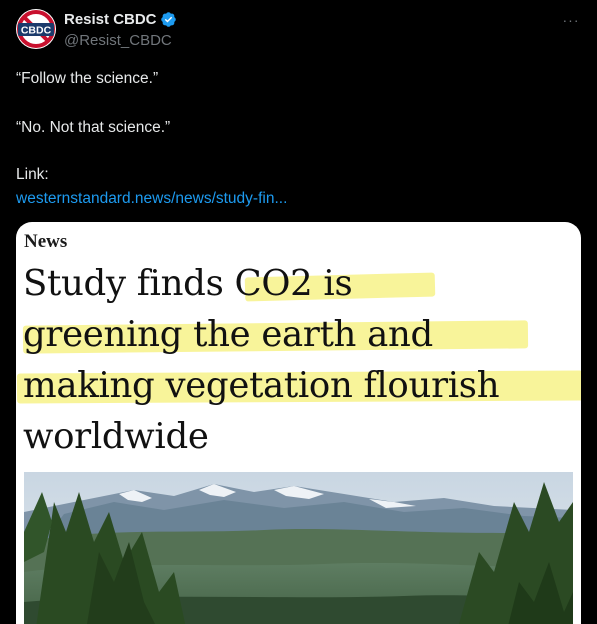 The width and height of the screenshot is (597, 624). I want to click on more-options-button: ···, so click(571, 20).